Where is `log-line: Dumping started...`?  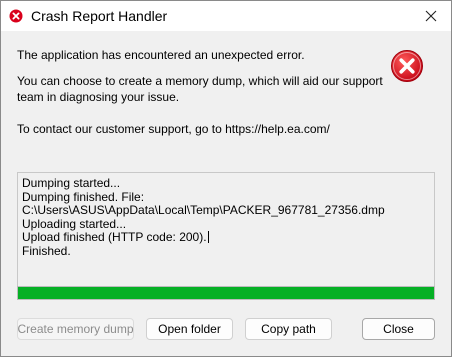 log-line: Dumping started... is located at coordinates (71, 183).